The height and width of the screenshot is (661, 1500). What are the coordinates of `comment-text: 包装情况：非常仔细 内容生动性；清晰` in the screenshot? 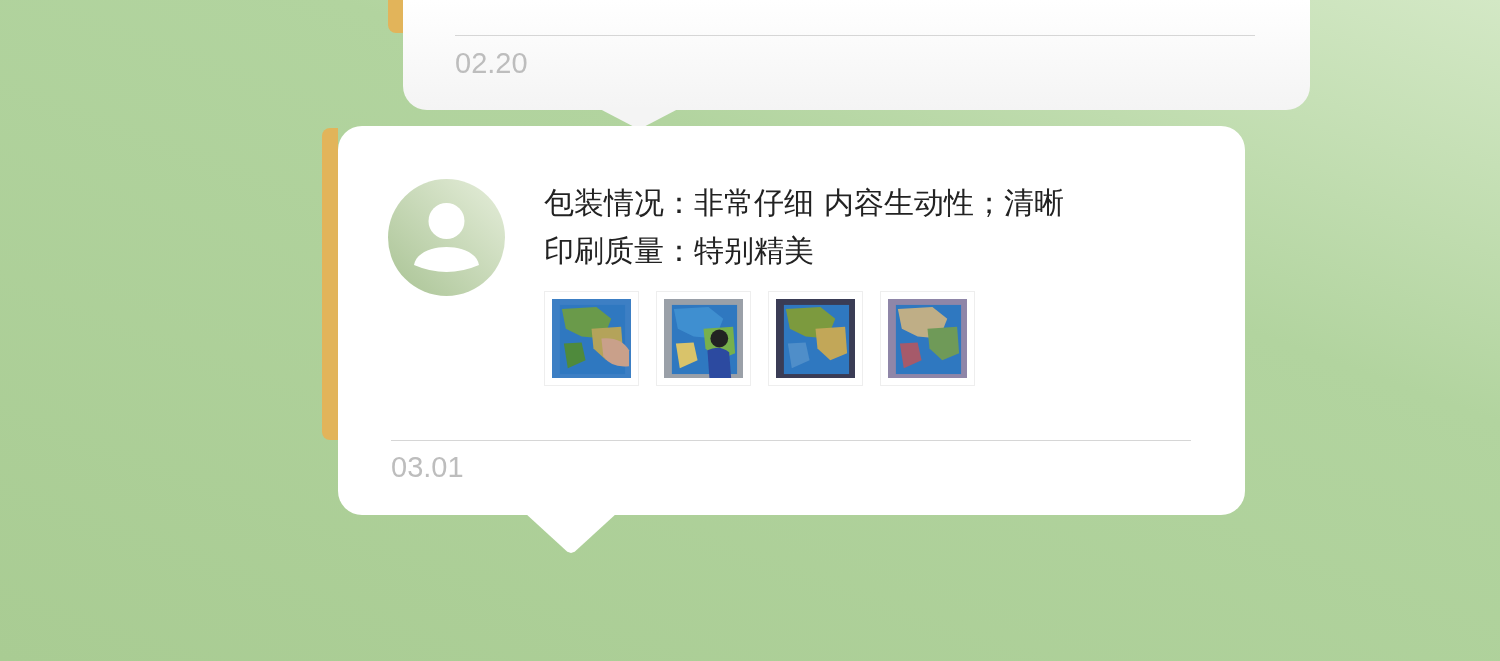 It's located at (804, 203).